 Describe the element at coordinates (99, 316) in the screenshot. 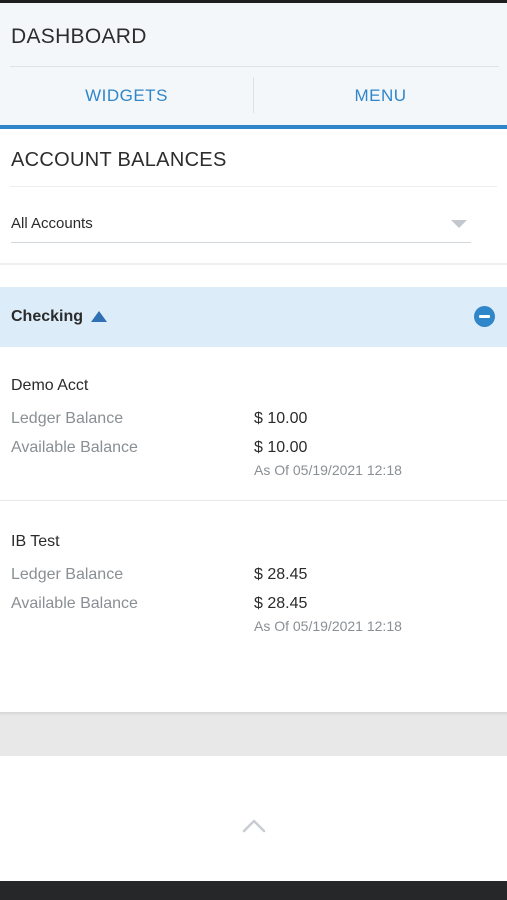

I see `caret-up-icon` at that location.